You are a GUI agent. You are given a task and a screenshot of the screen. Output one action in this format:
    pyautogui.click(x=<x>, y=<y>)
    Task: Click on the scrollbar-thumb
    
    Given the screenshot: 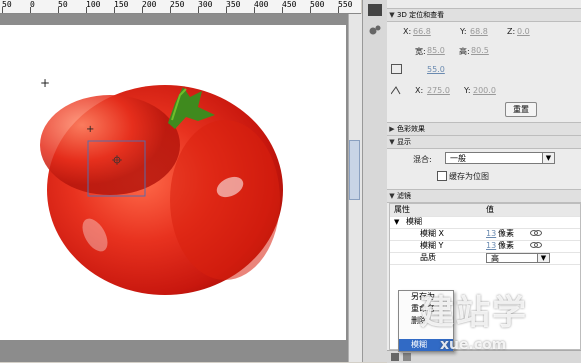 What is the action you would take?
    pyautogui.click(x=354, y=170)
    